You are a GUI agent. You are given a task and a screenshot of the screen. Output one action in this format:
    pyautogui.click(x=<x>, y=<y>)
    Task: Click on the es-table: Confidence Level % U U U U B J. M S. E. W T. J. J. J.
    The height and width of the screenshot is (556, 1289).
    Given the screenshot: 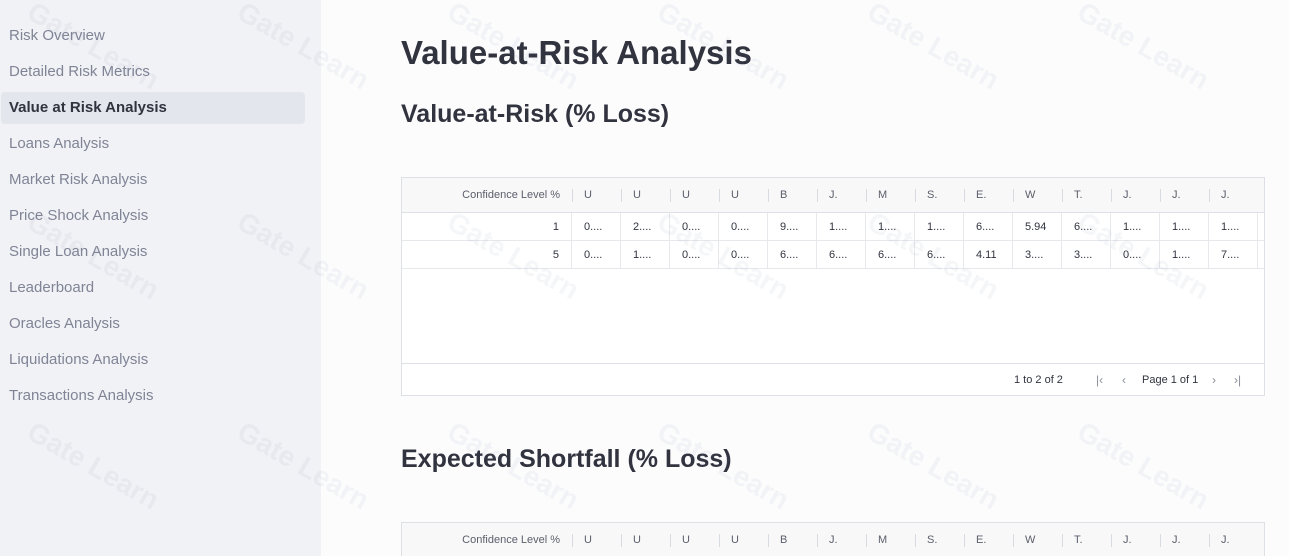 What is the action you would take?
    pyautogui.click(x=833, y=539)
    